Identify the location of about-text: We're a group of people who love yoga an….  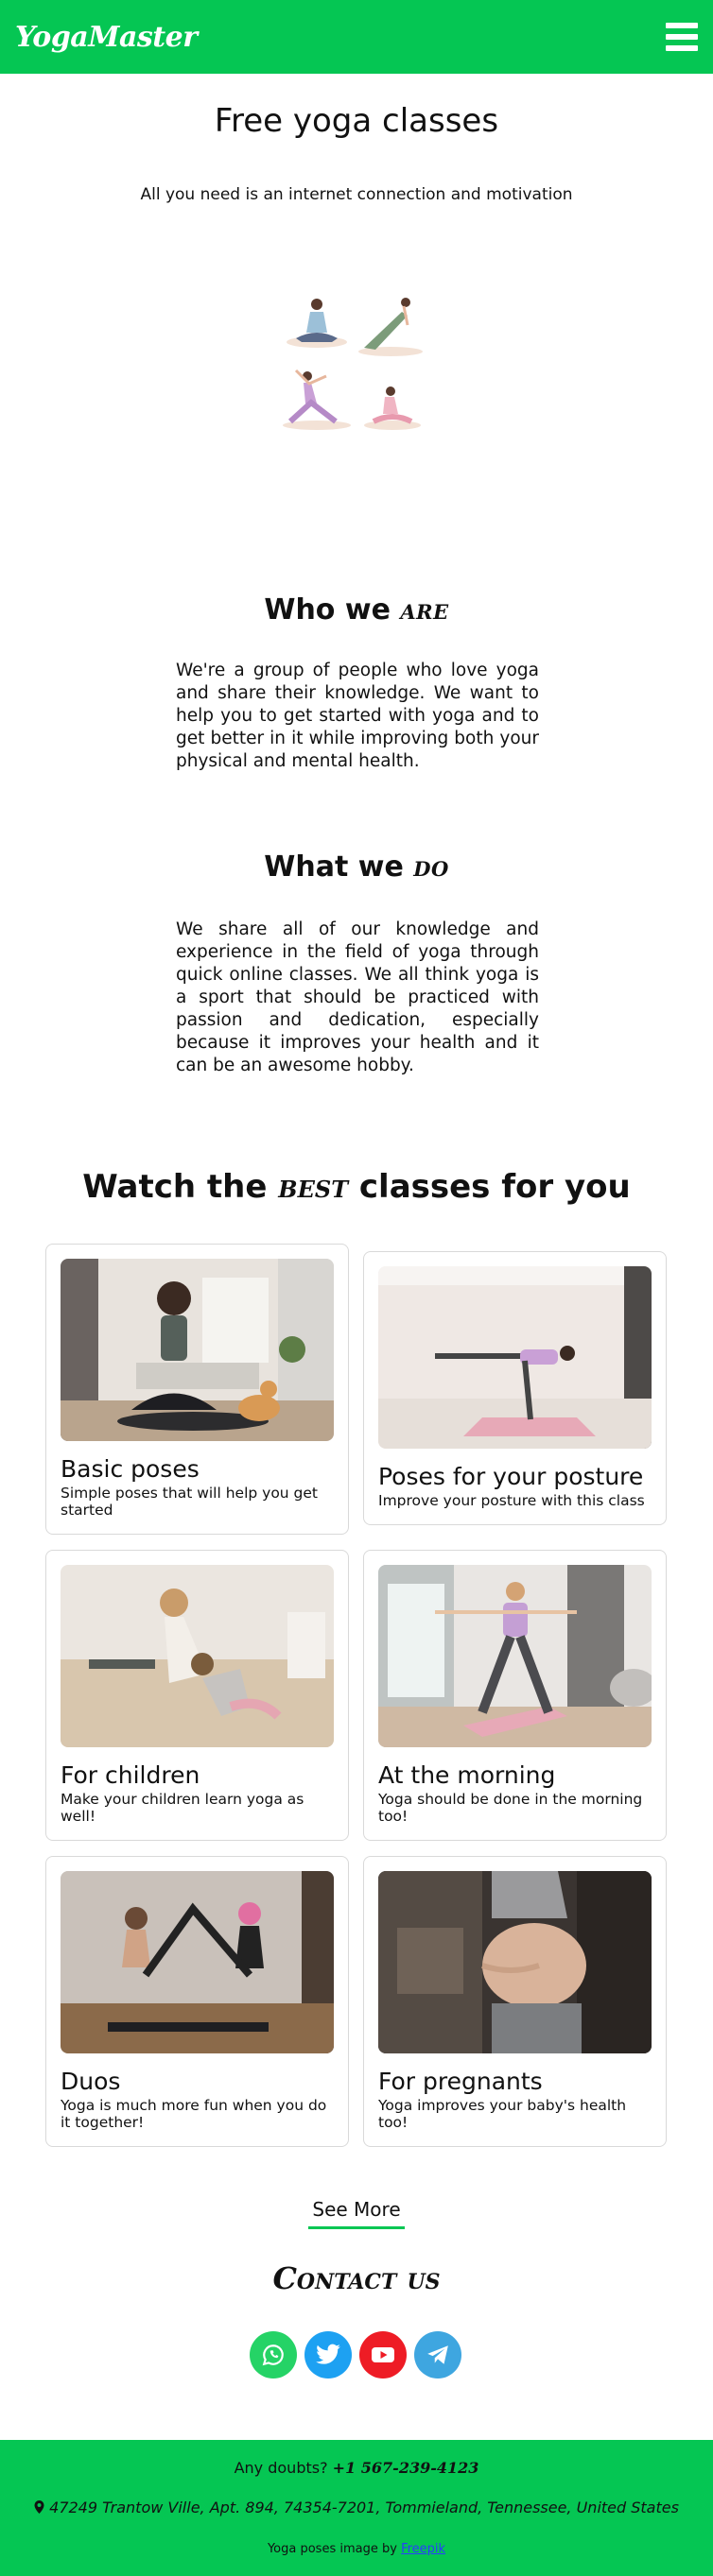
(357, 716).